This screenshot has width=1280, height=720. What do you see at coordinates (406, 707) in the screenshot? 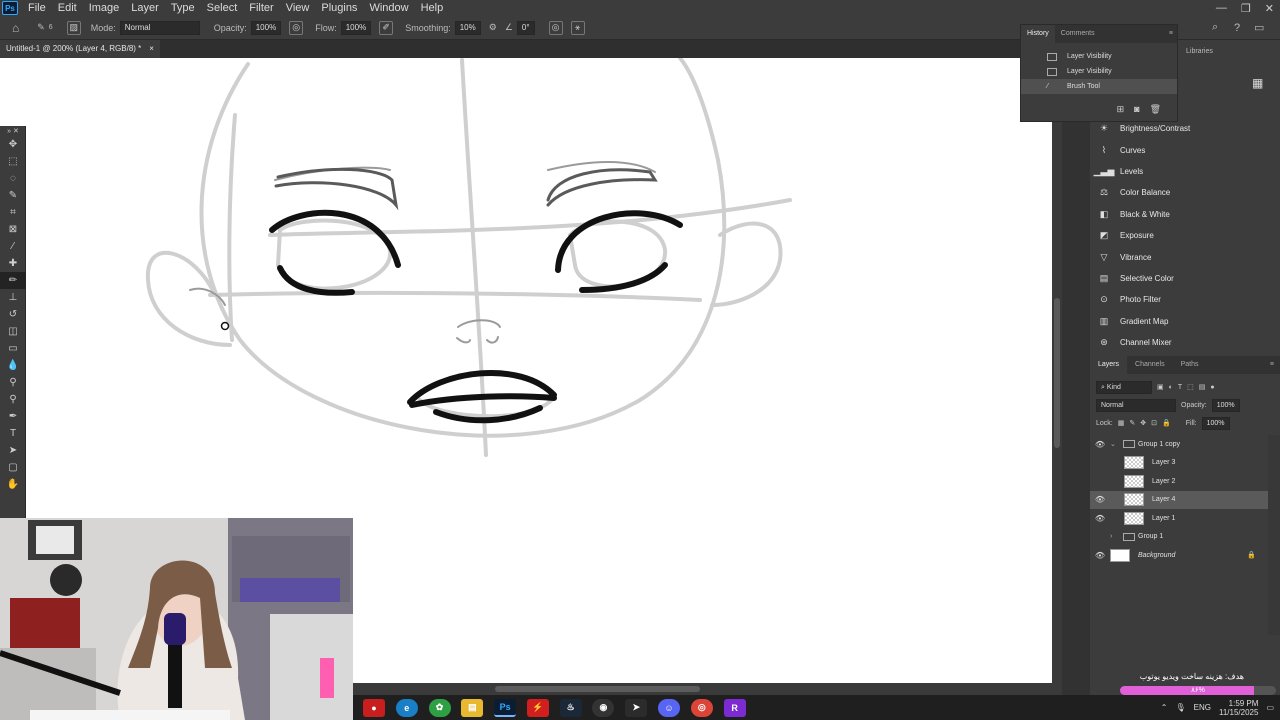
I see `edge-icon: e` at bounding box center [406, 707].